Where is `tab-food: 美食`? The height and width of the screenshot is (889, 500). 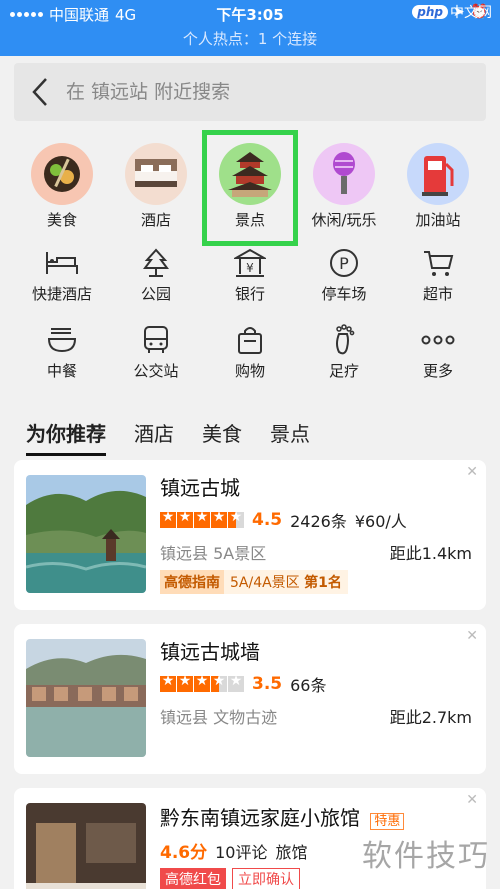 tab-food: 美食 is located at coordinates (222, 432).